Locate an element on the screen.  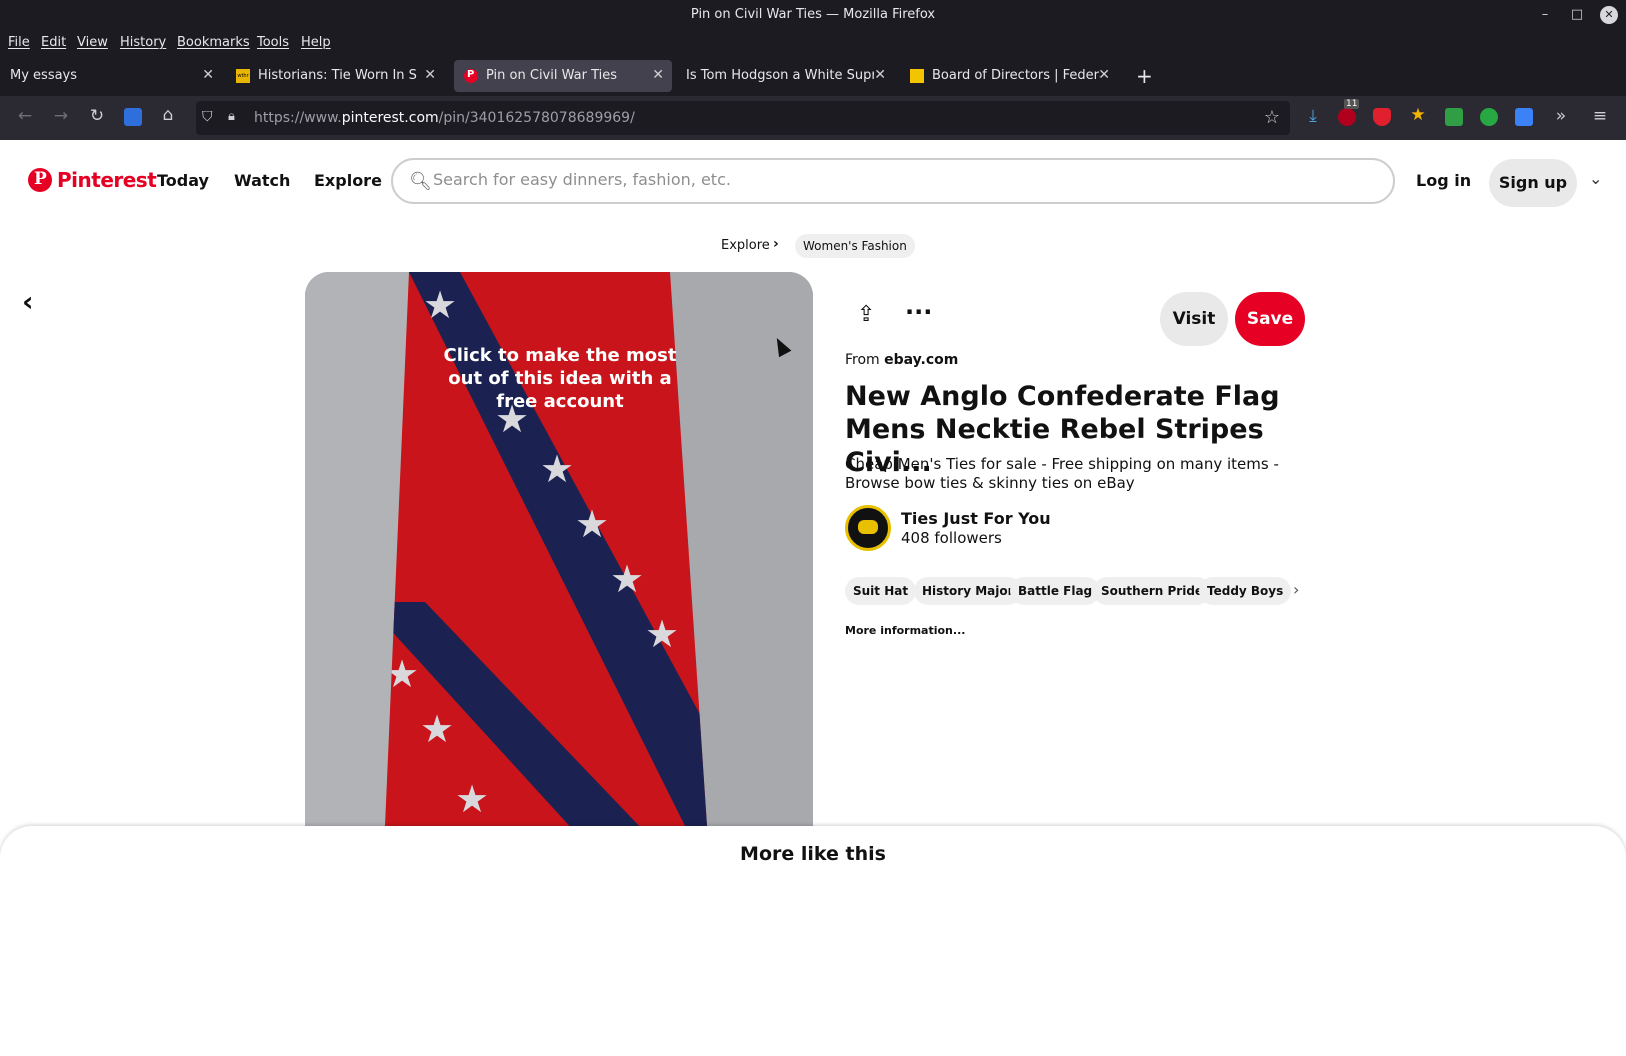
signup-button: Sign up is located at coordinates (1533, 183).